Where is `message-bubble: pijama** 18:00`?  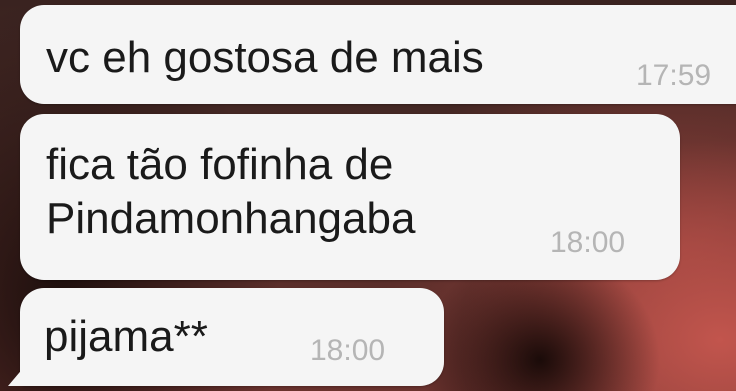 message-bubble: pijama** 18:00 is located at coordinates (226, 337).